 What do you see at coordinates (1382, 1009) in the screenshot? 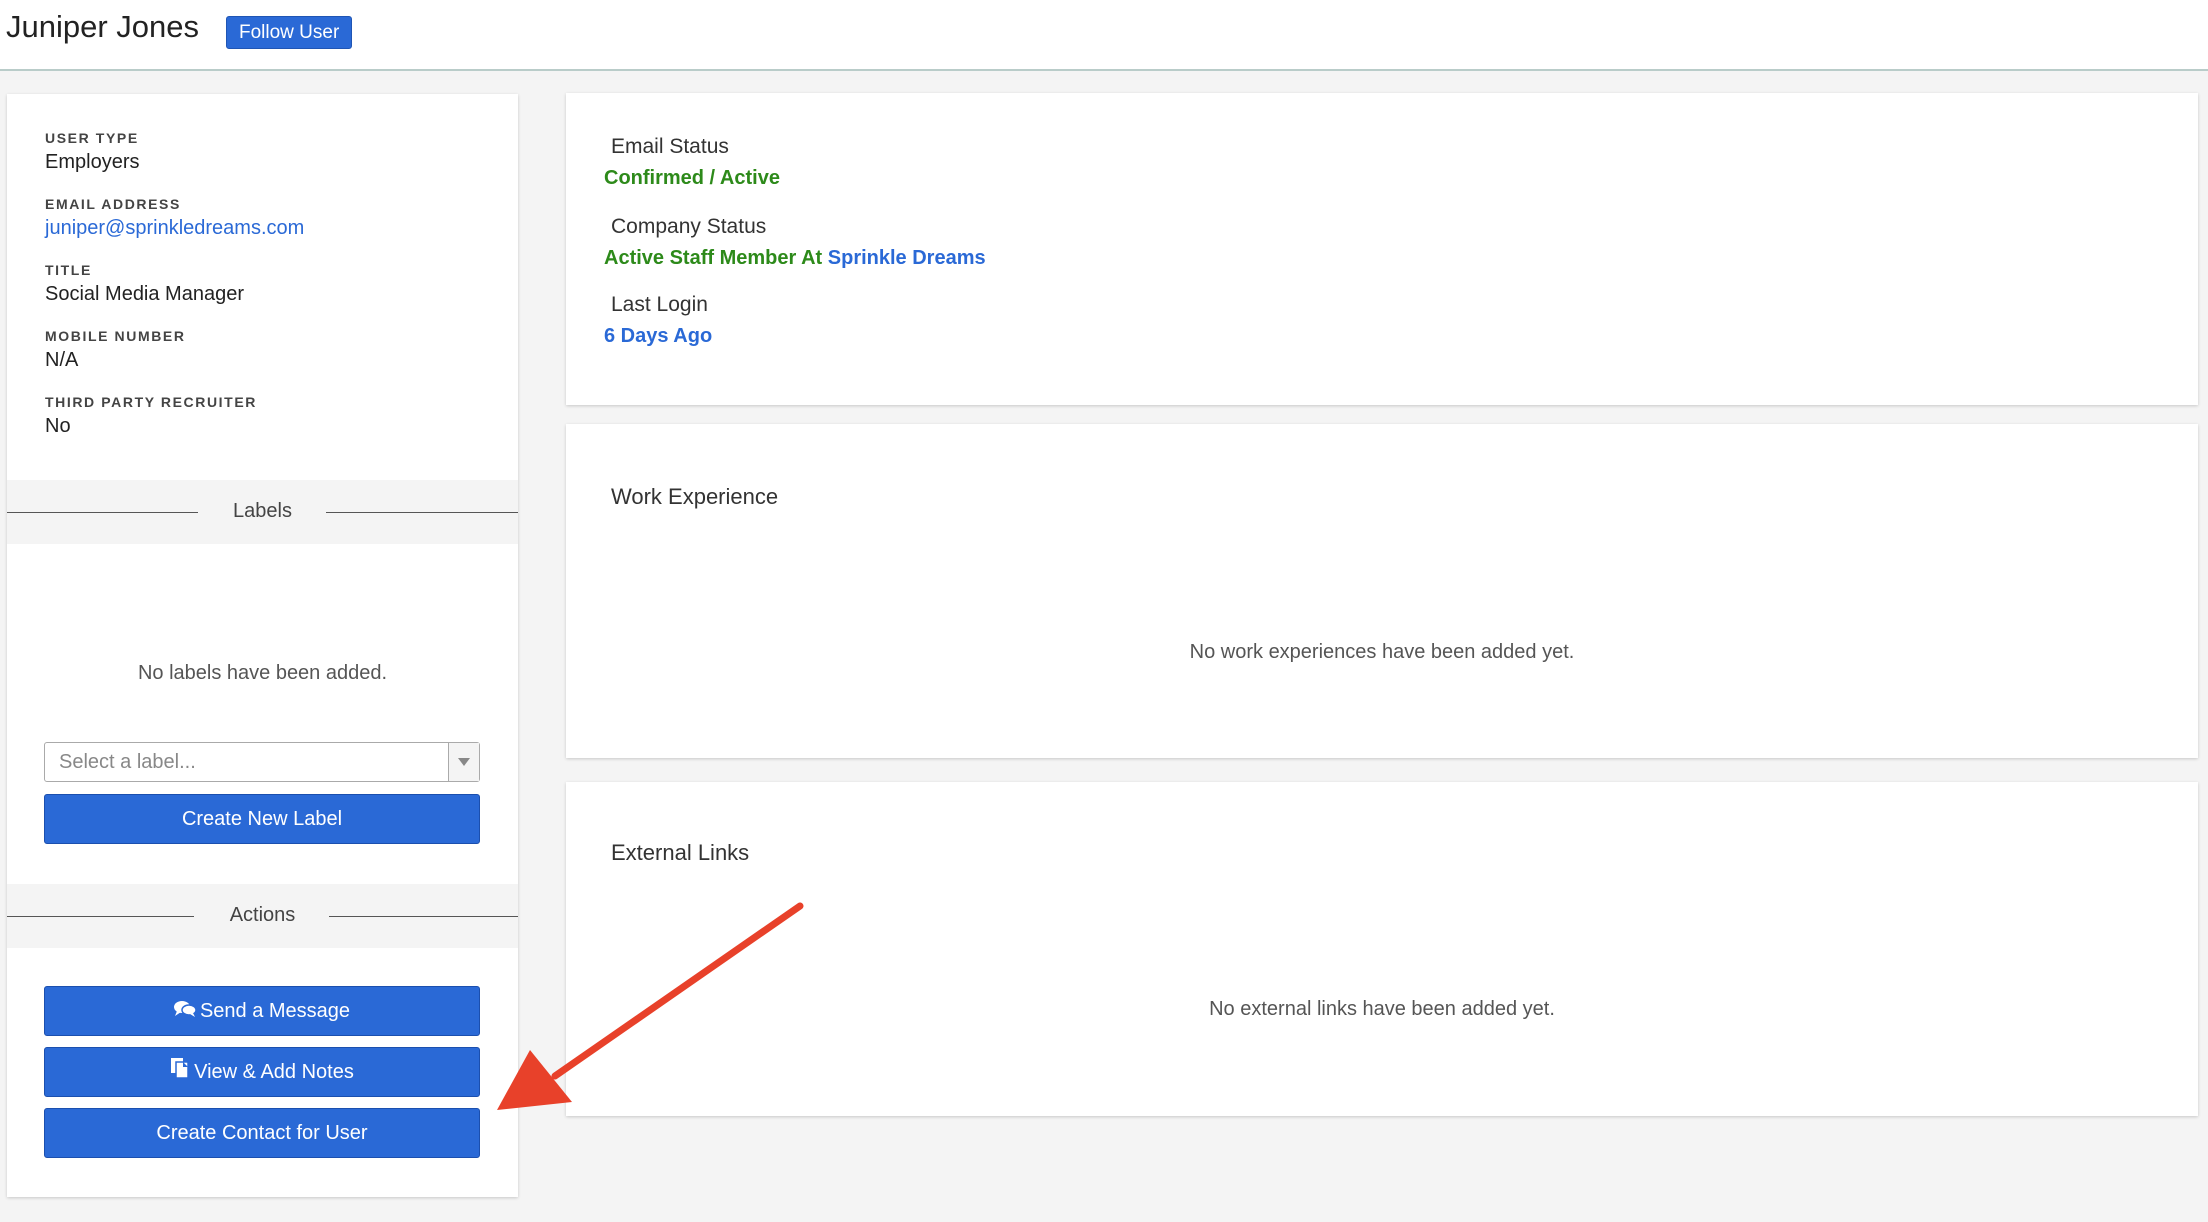
I see `no-external-links-message: No external links have been added yet.` at bounding box center [1382, 1009].